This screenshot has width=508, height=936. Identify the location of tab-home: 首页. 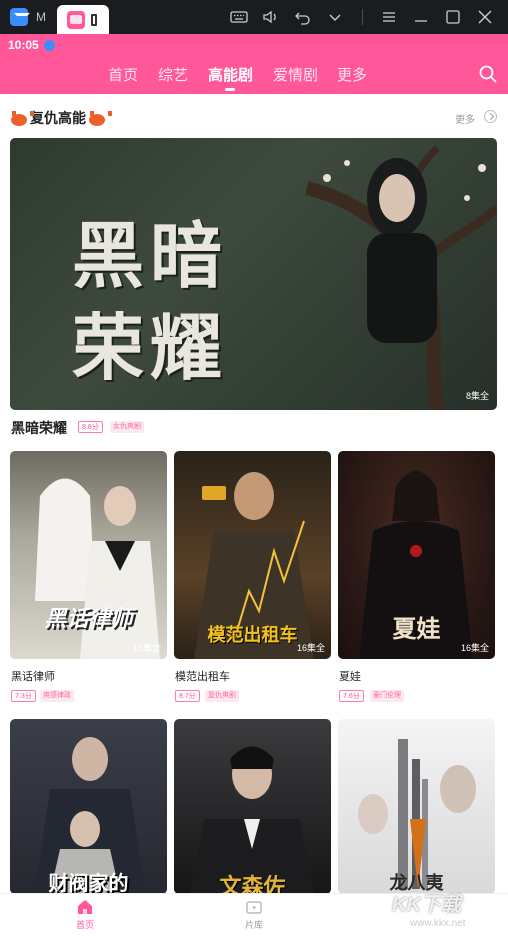
(85, 914).